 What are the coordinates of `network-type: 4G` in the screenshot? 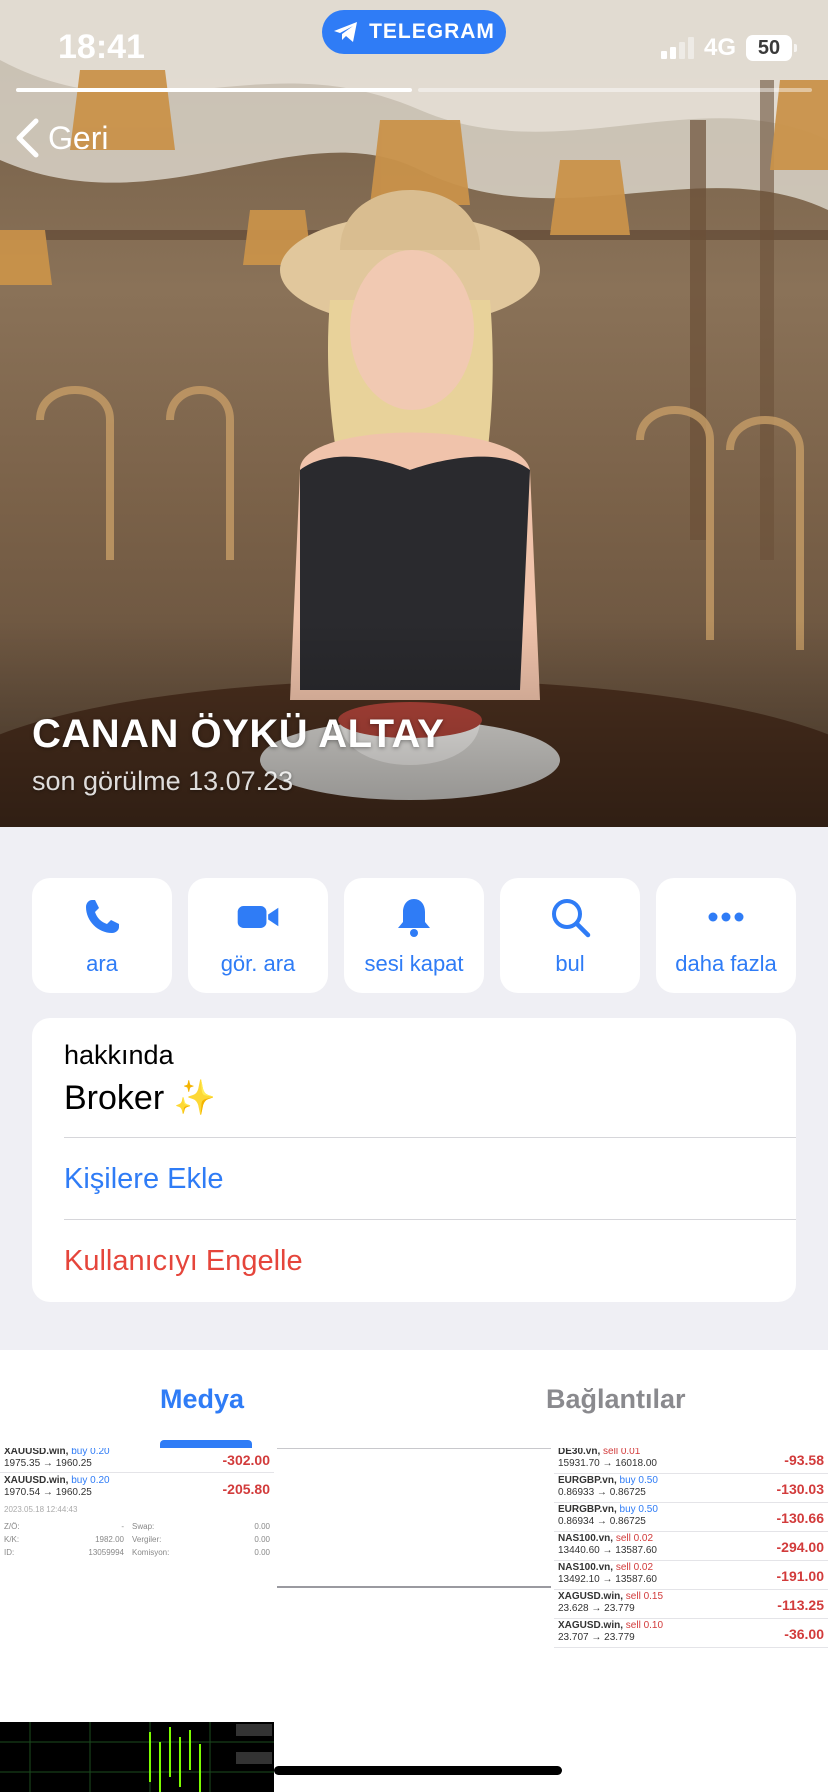 It's located at (719, 47).